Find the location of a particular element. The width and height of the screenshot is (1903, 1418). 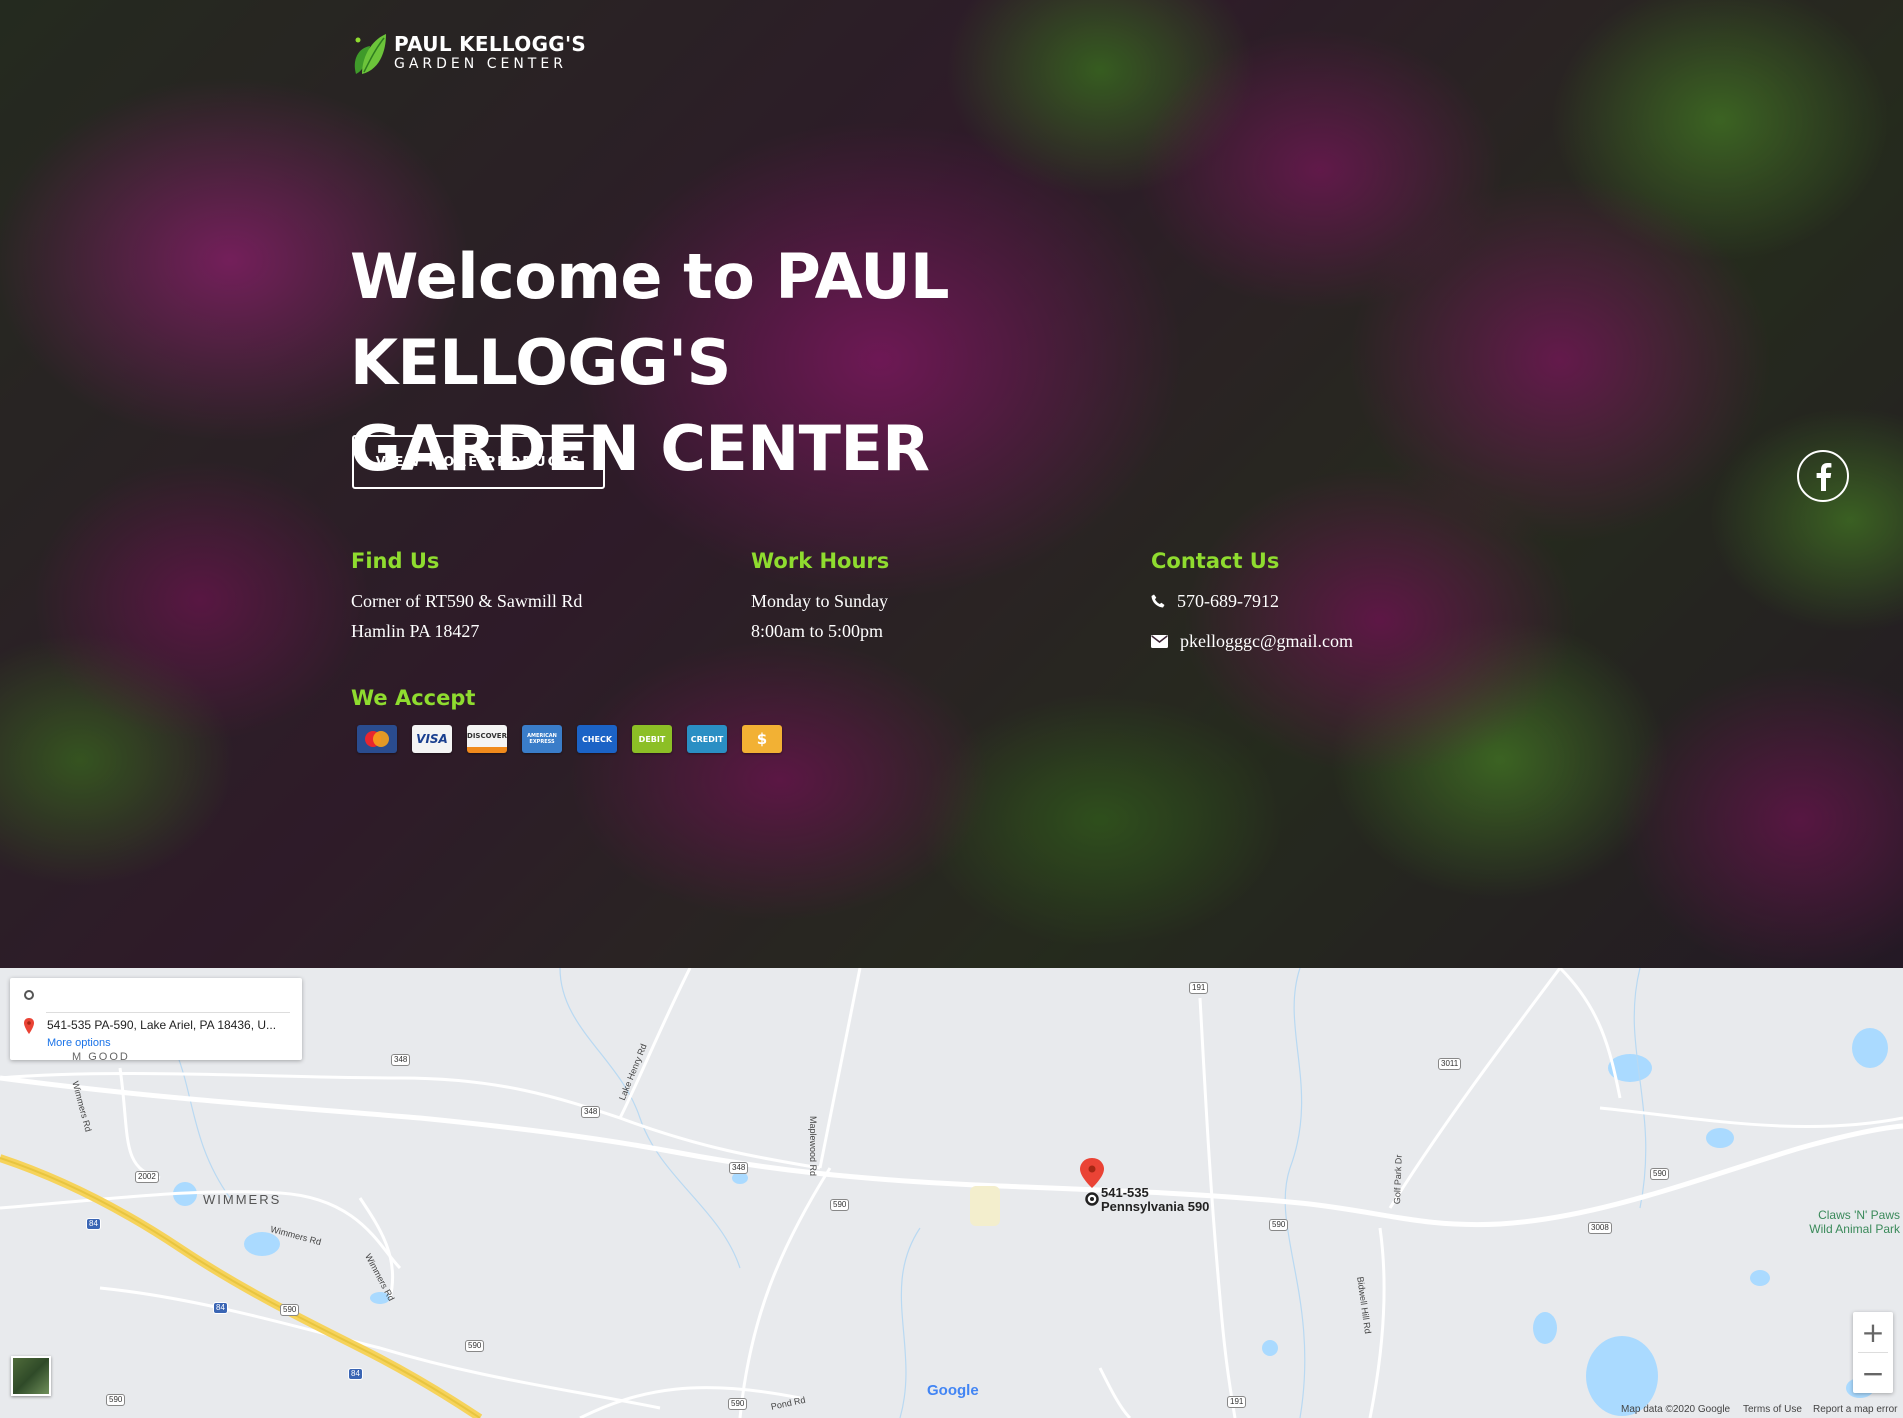

zoom-control: + − is located at coordinates (1873, 1352).